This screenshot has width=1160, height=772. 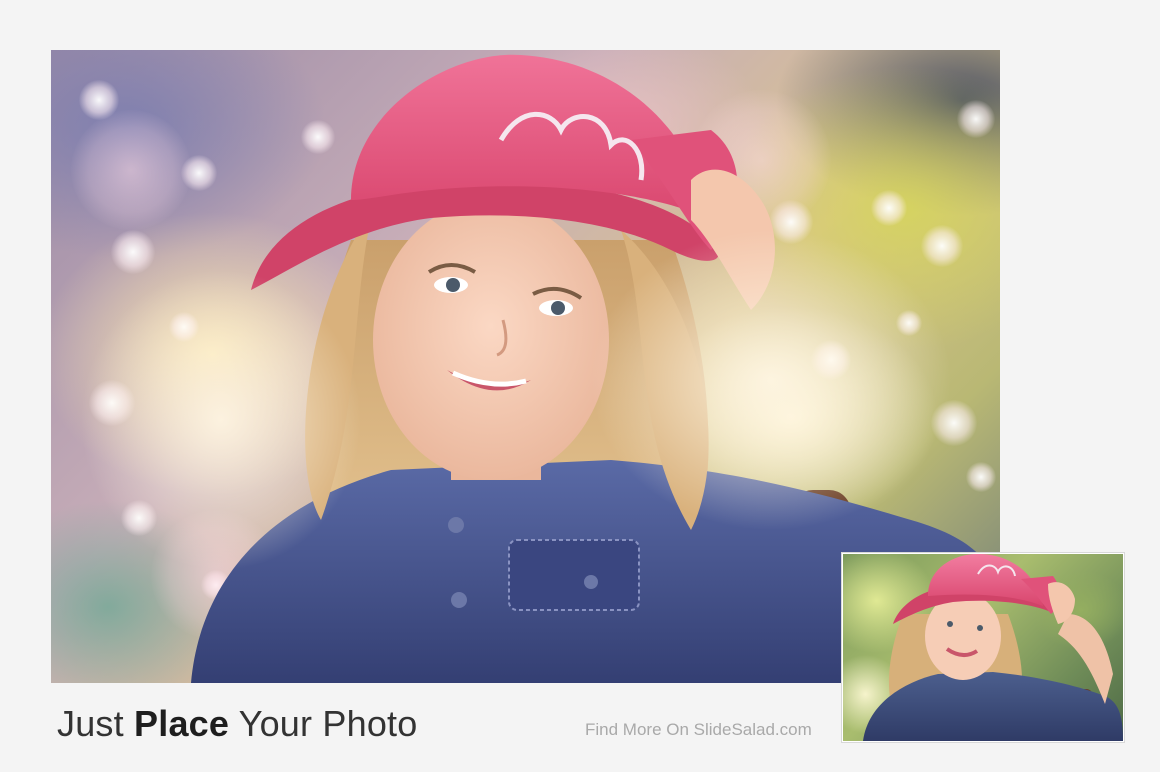 I want to click on headline: Just Place Your Photo, so click(x=237, y=724).